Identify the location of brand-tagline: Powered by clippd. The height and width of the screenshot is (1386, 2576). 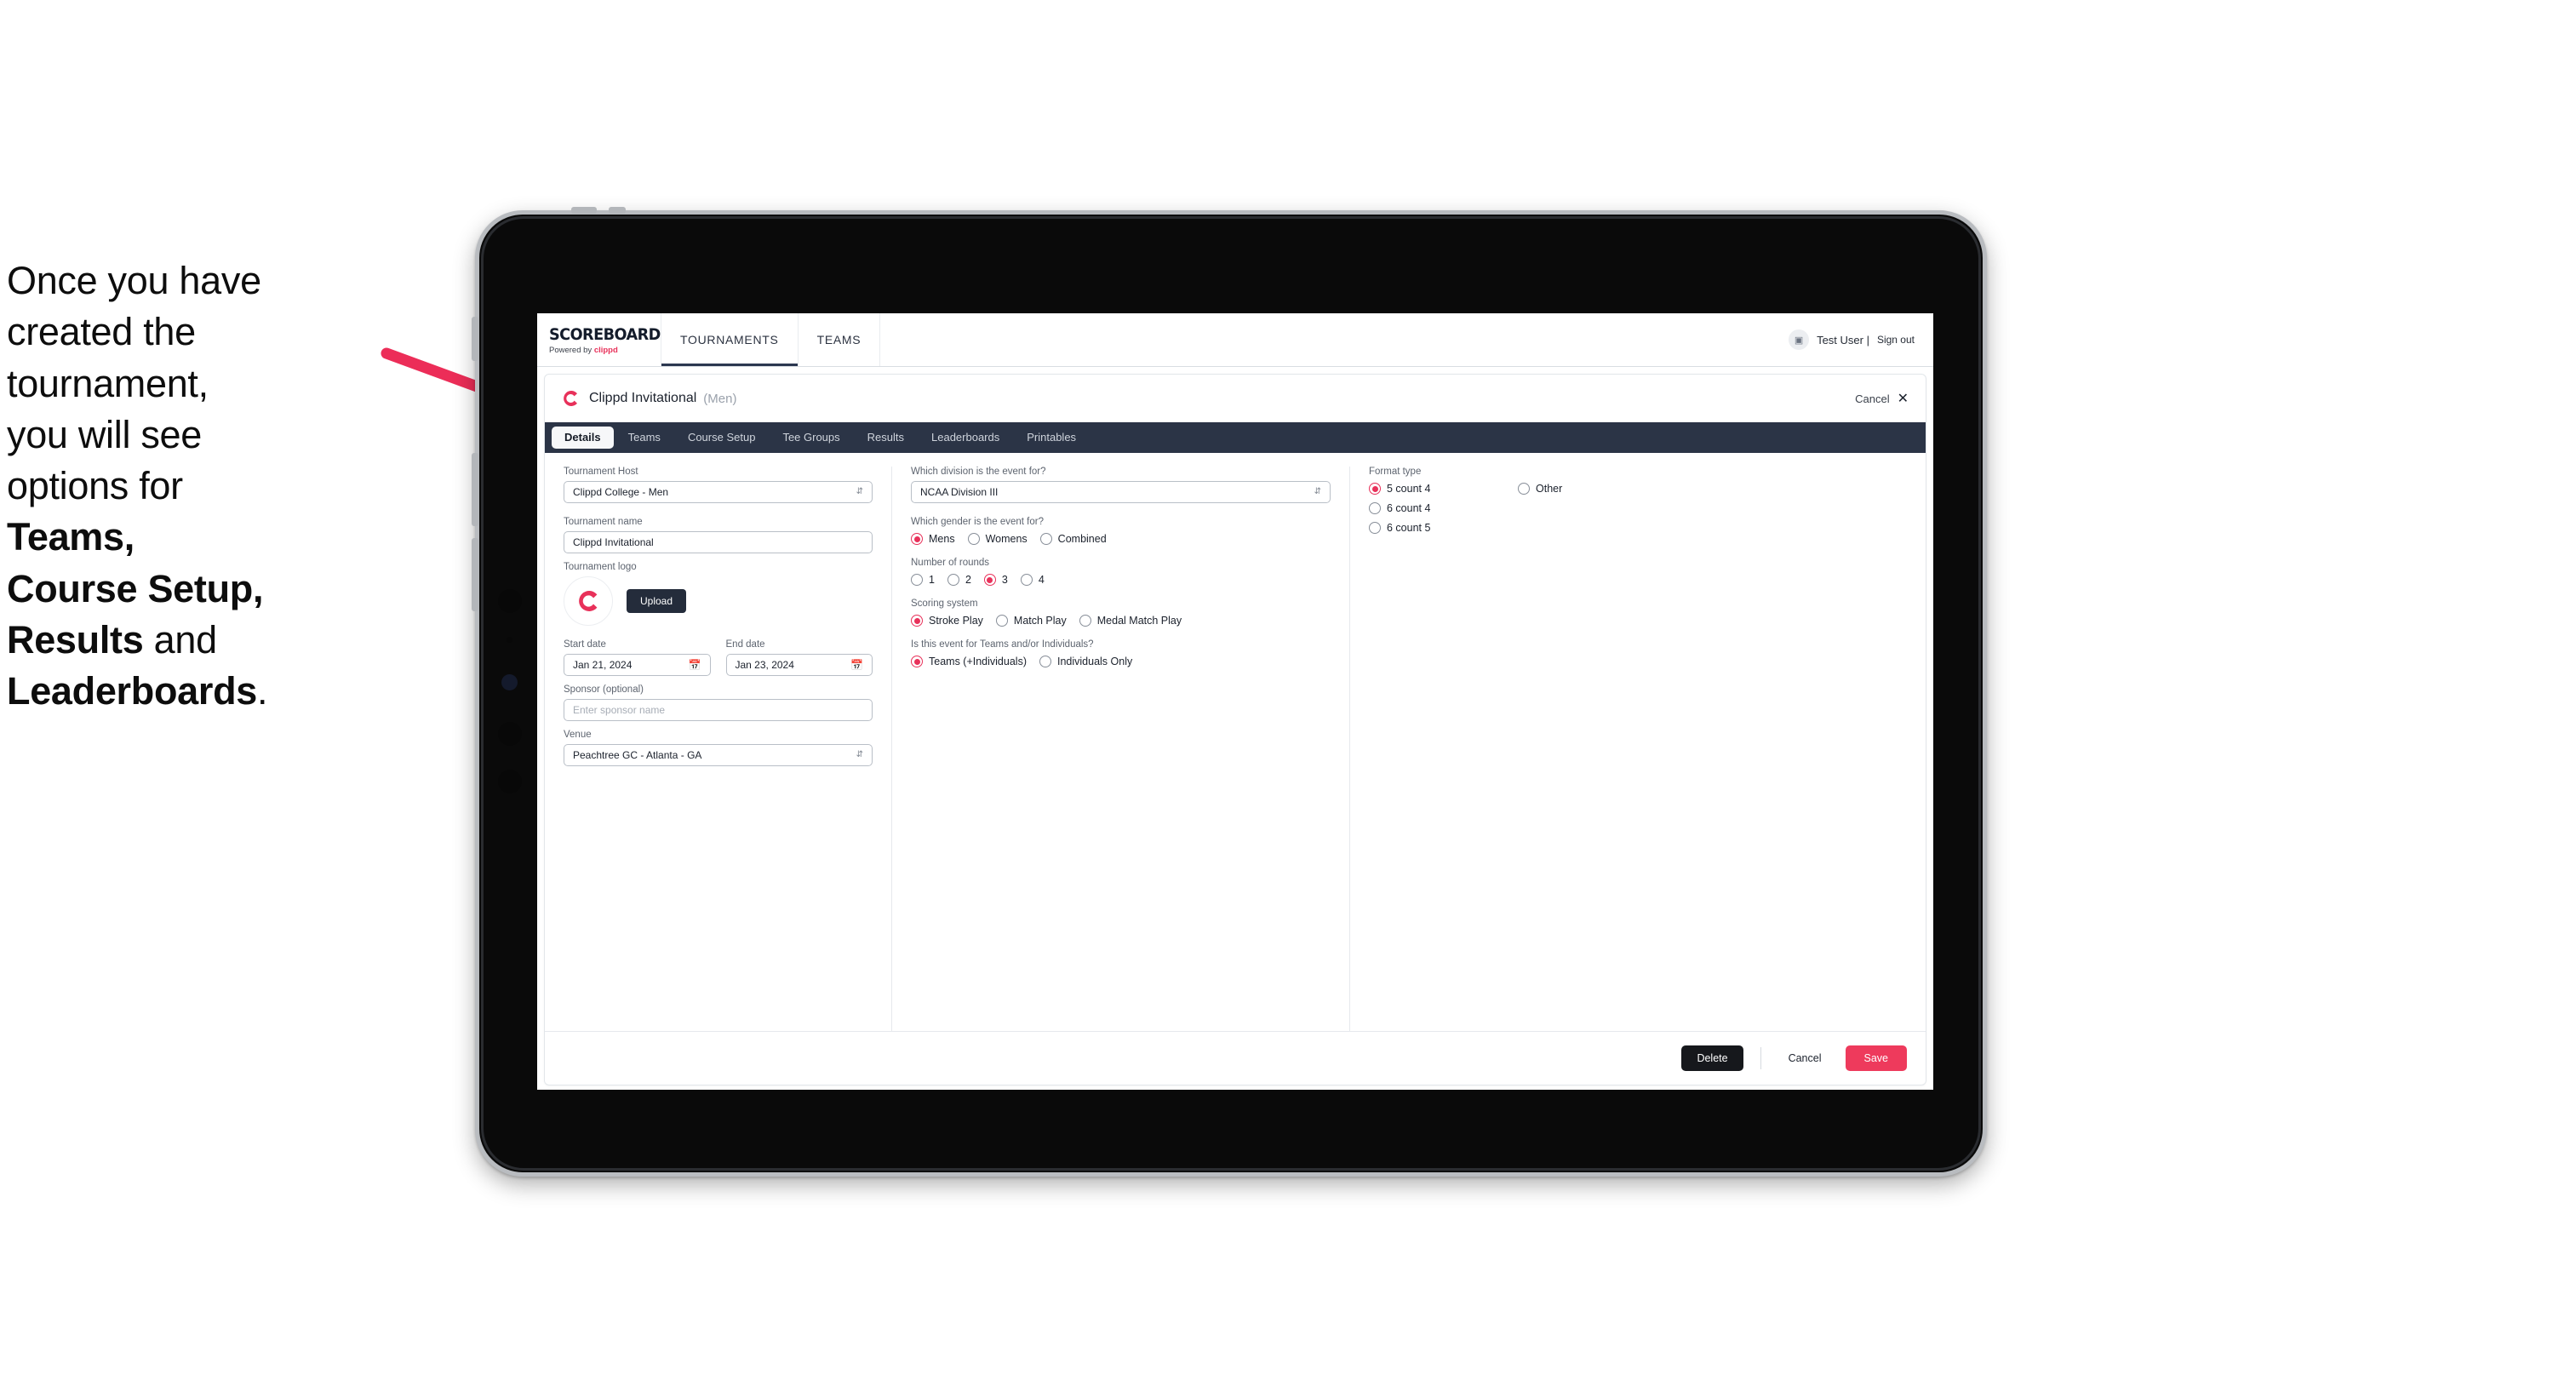
(605, 350).